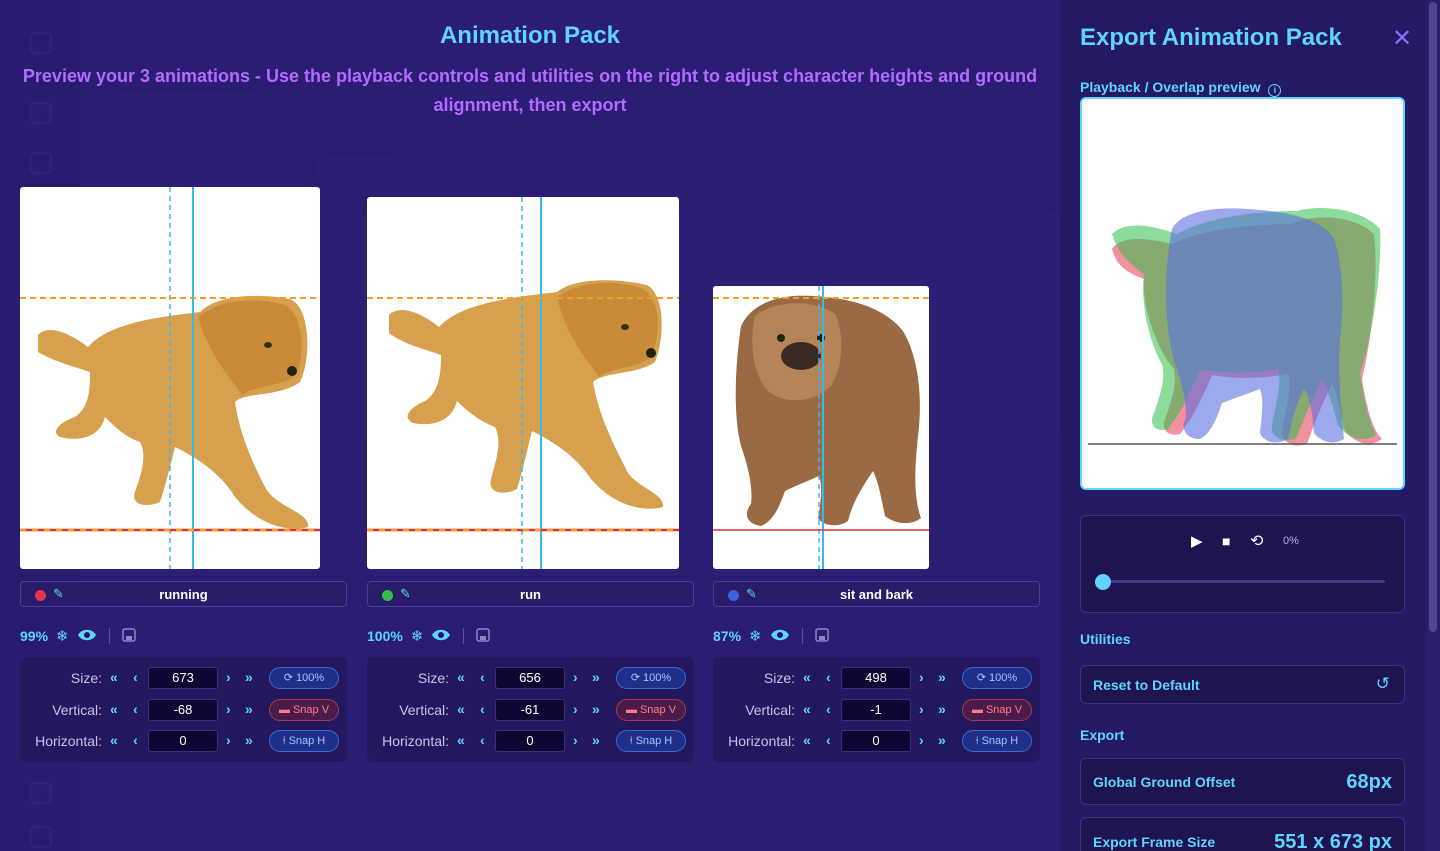 The image size is (1440, 851). What do you see at coordinates (1275, 90) in the screenshot?
I see `info-icon: i` at bounding box center [1275, 90].